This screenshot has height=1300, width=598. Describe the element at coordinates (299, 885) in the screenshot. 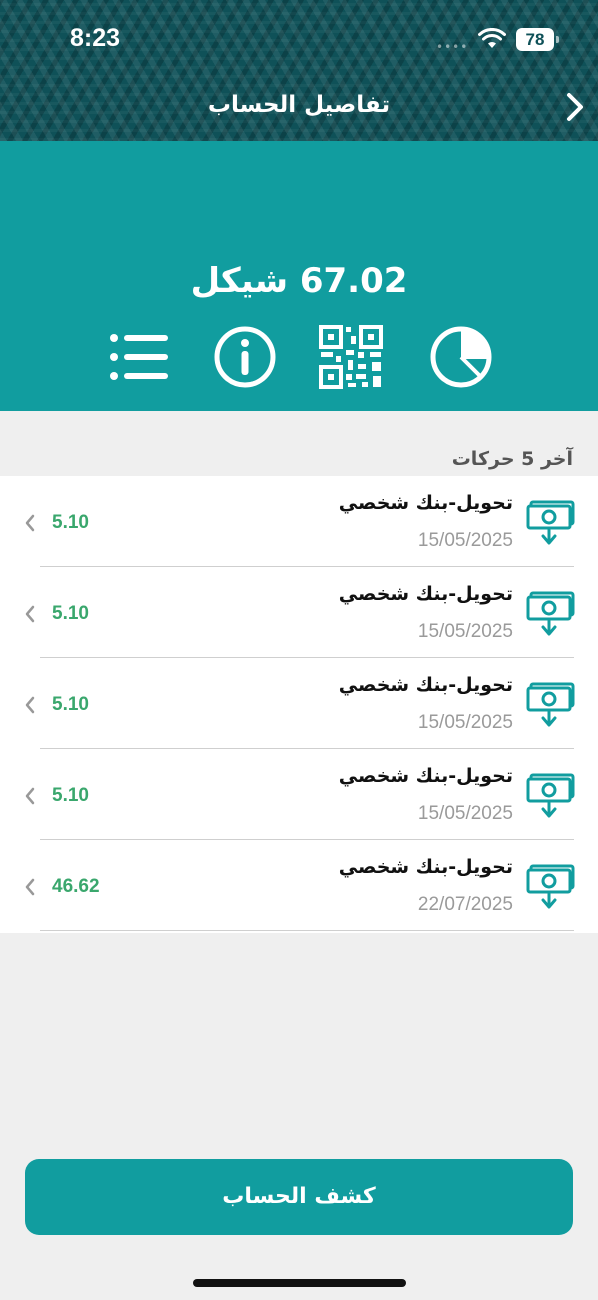

I see `transaction-row: تحويل-بنك شخصي 22/07/2025 46.62` at that location.